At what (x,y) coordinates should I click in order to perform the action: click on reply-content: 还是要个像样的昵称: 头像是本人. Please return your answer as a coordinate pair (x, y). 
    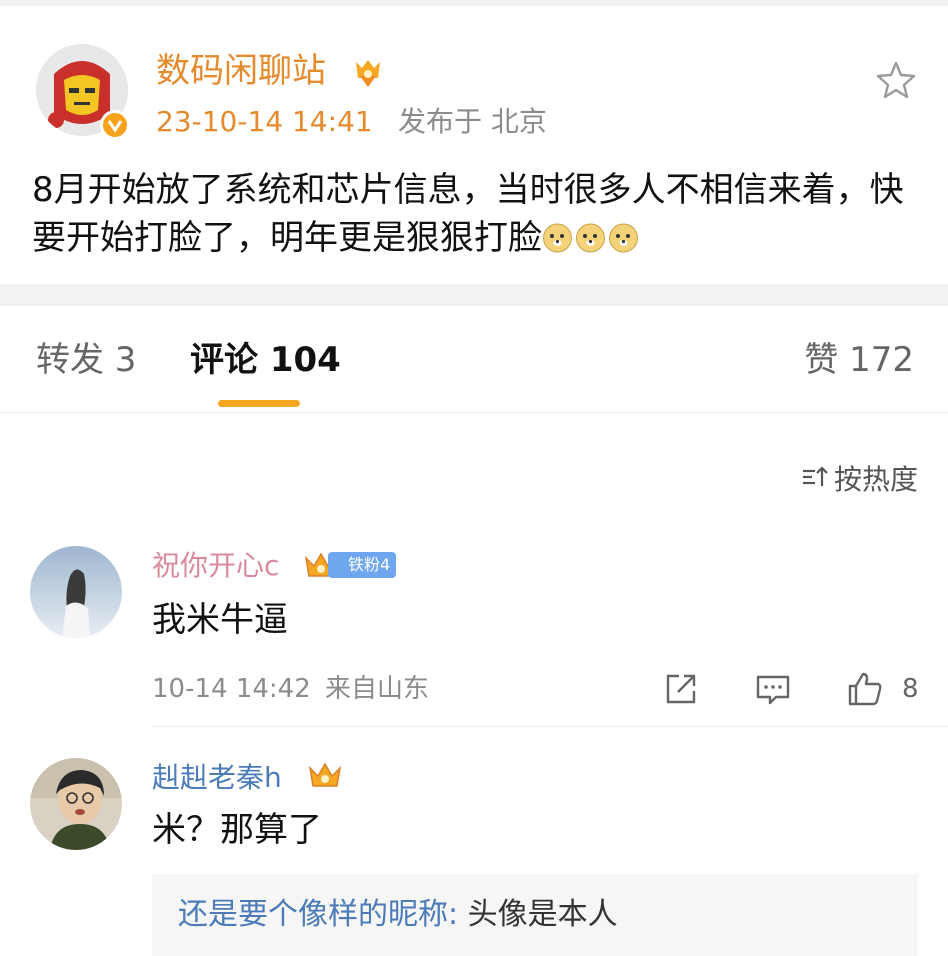
    Looking at the image, I should click on (398, 915).